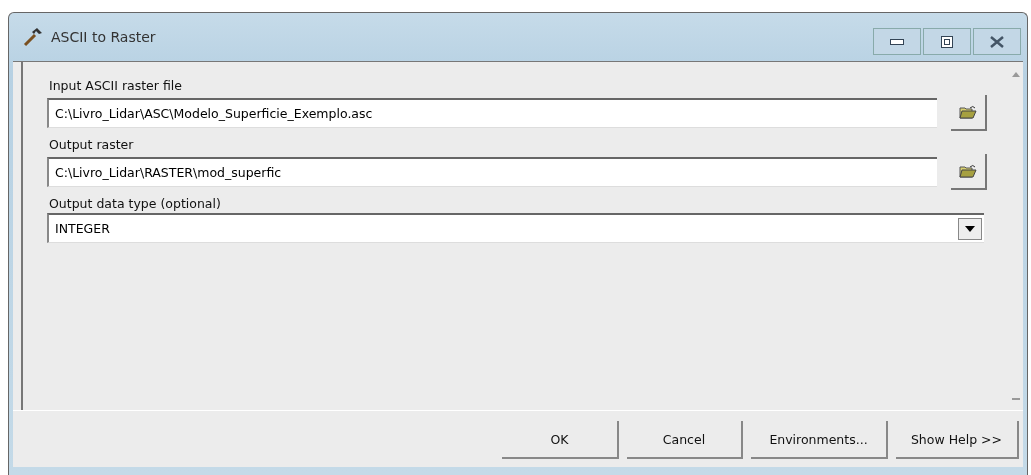 This screenshot has height=475, width=1031. Describe the element at coordinates (560, 440) in the screenshot. I see `dialog-button: OK` at that location.